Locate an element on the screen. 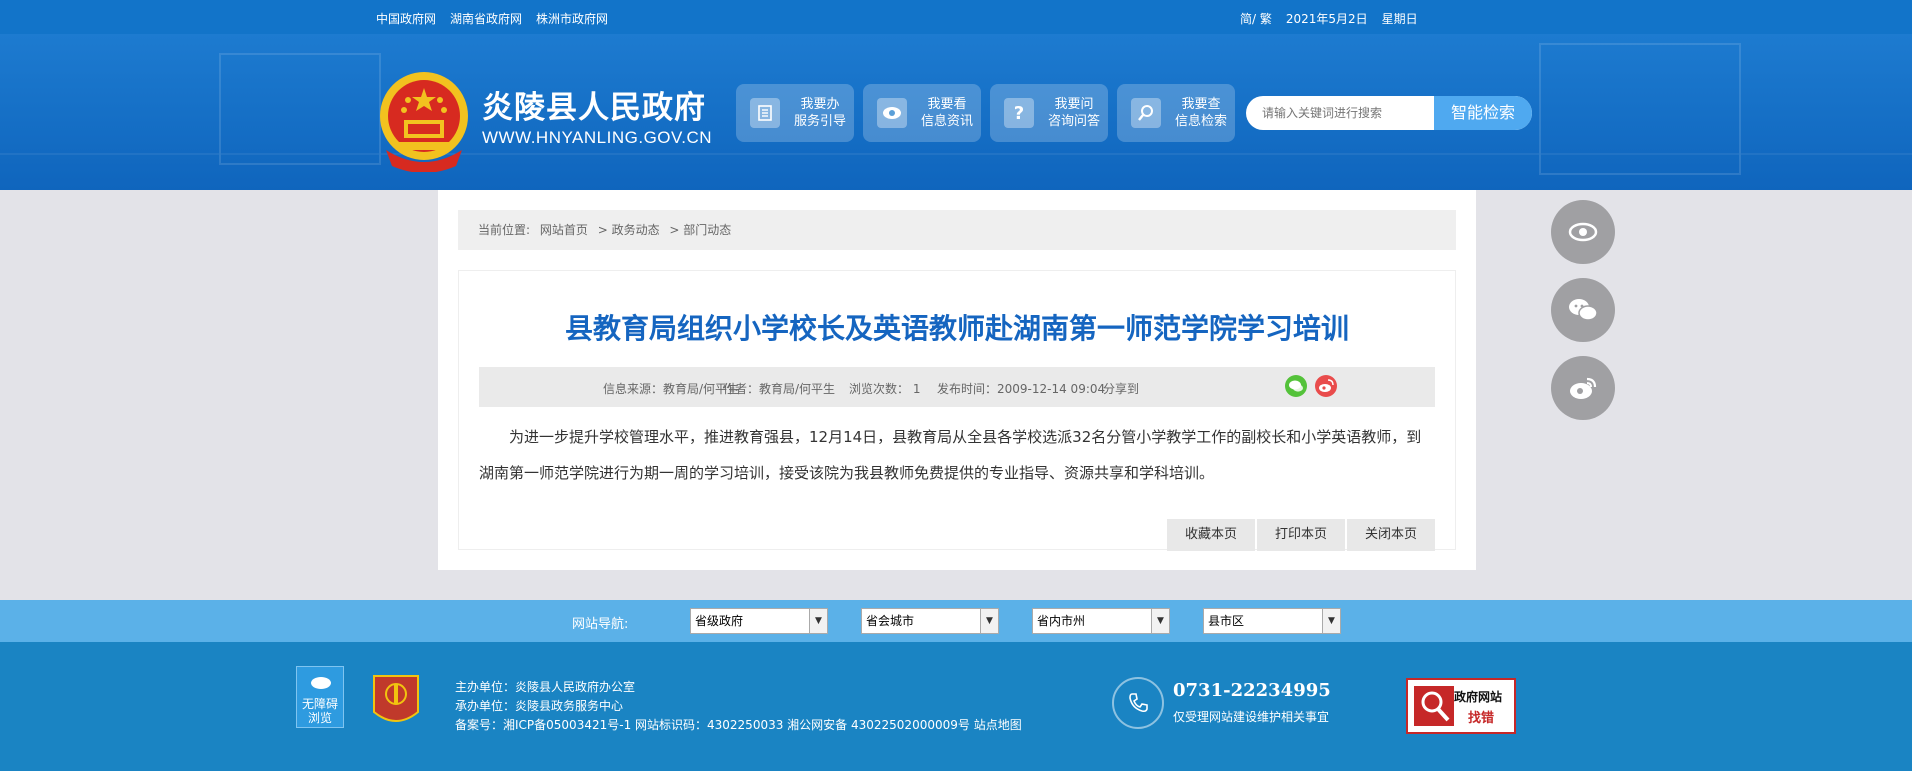 This screenshot has height=771, width=1912. footer-organizer: 承办单位：炎陵县政务服务中心 is located at coordinates (539, 706).